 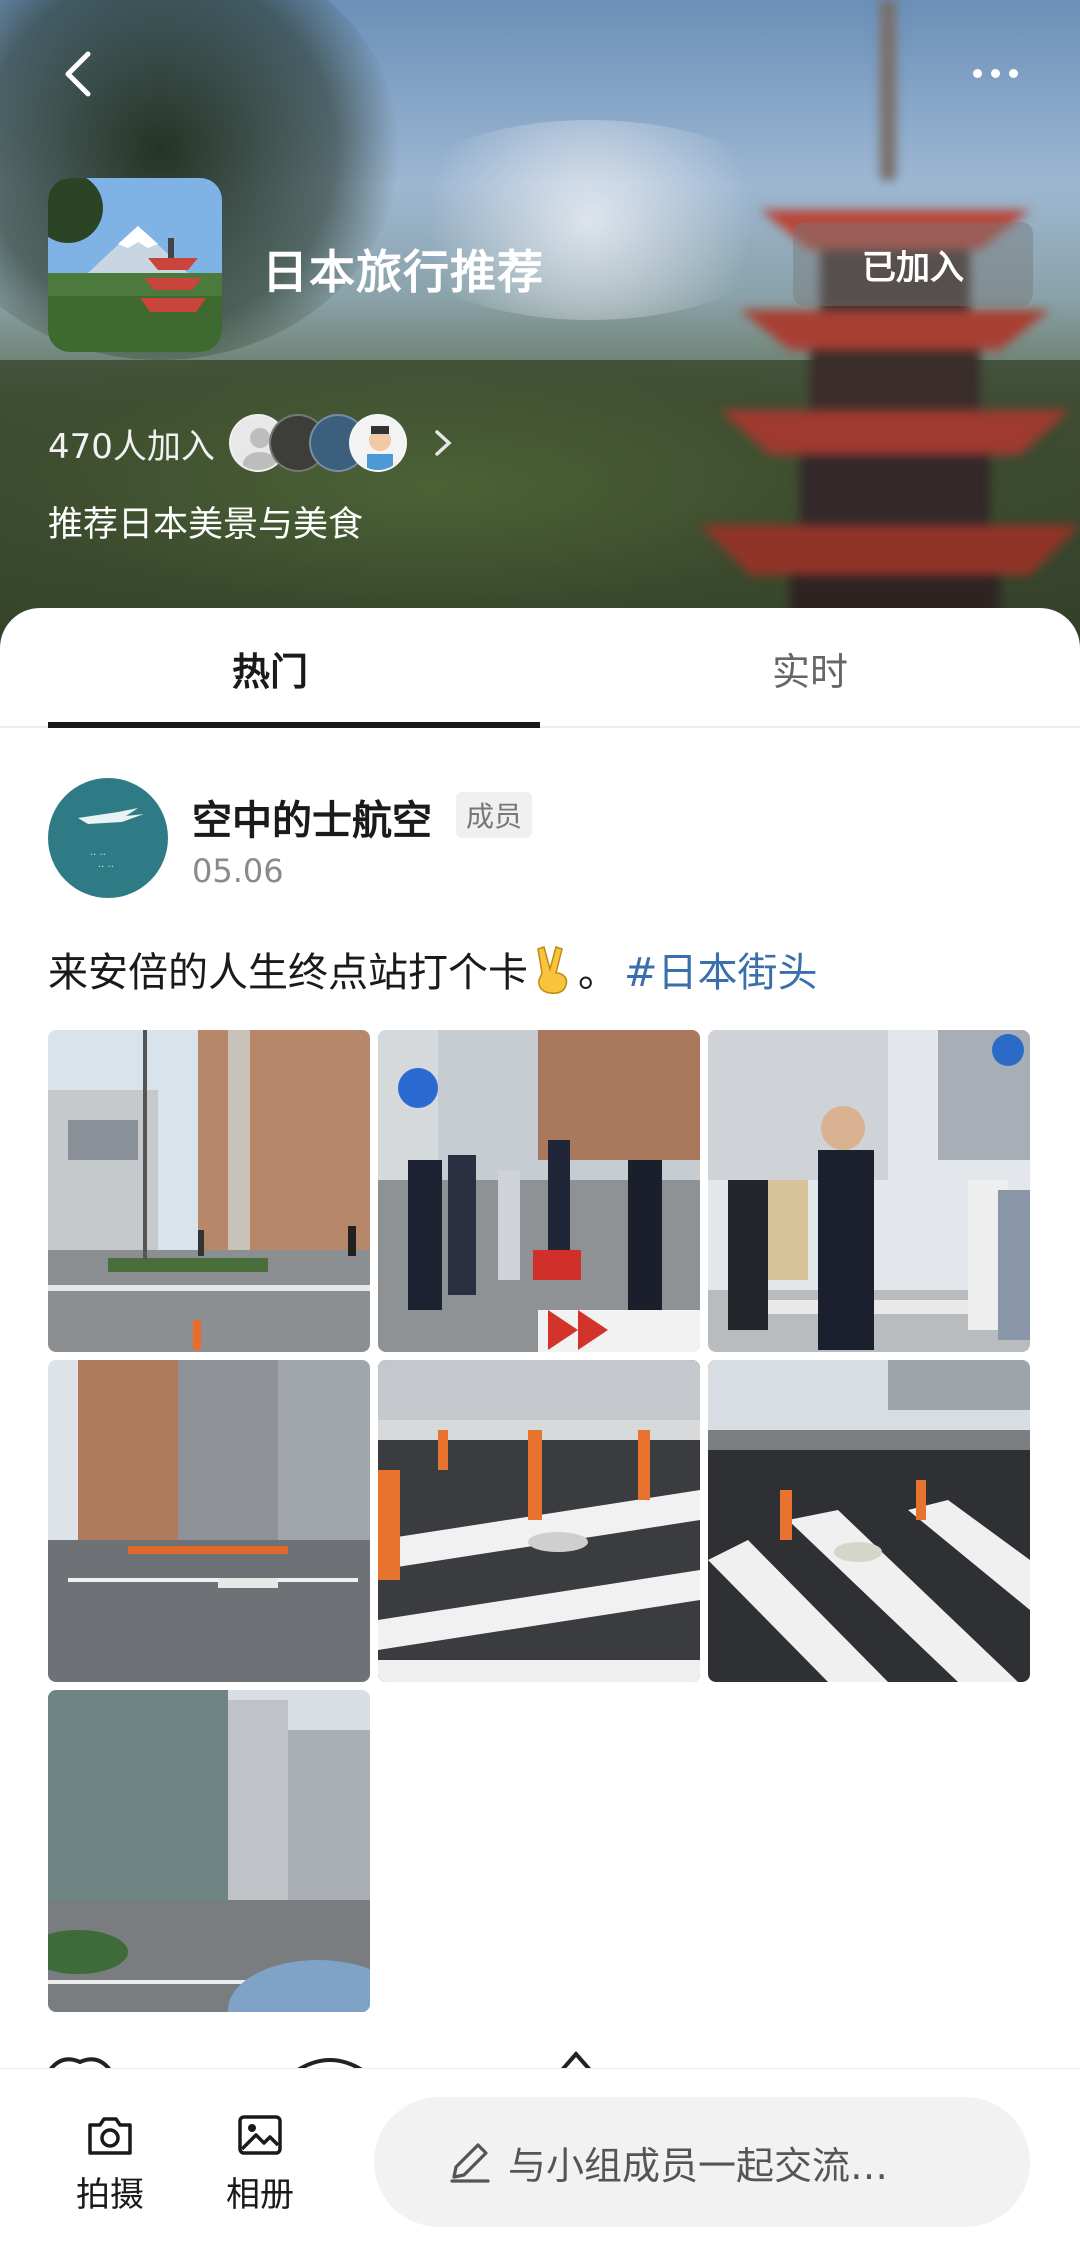 I want to click on members-row: 470人加入, so click(x=251, y=443).